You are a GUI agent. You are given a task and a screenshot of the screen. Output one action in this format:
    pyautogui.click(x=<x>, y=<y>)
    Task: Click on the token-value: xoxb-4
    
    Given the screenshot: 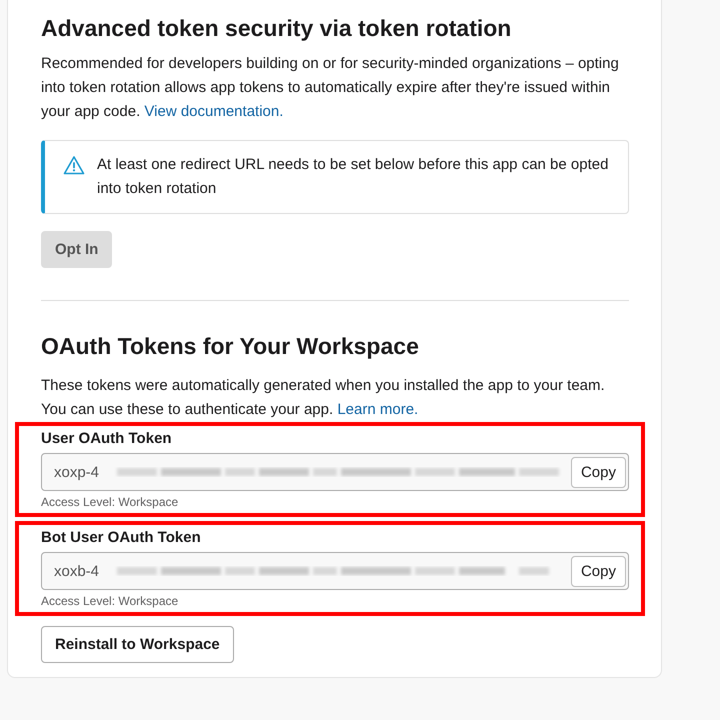 What is the action you would take?
    pyautogui.click(x=77, y=571)
    